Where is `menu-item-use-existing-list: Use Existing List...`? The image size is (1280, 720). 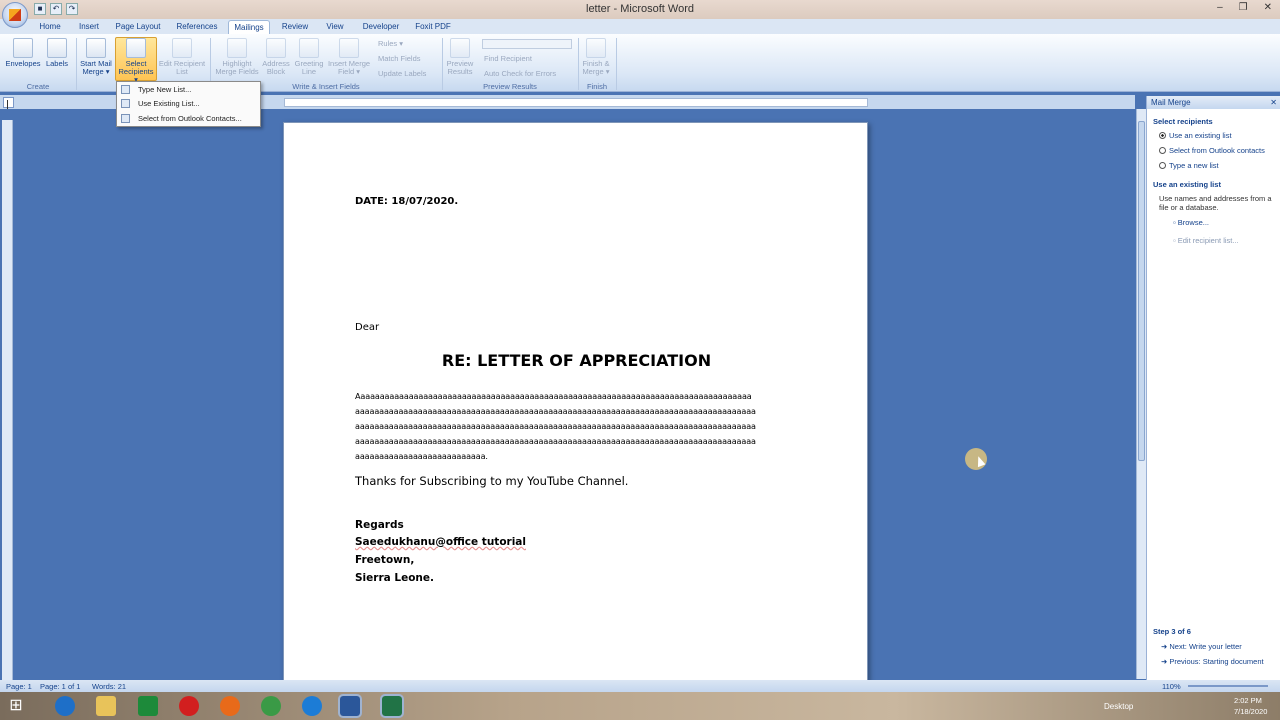 menu-item-use-existing-list: Use Existing List... is located at coordinates (188, 104).